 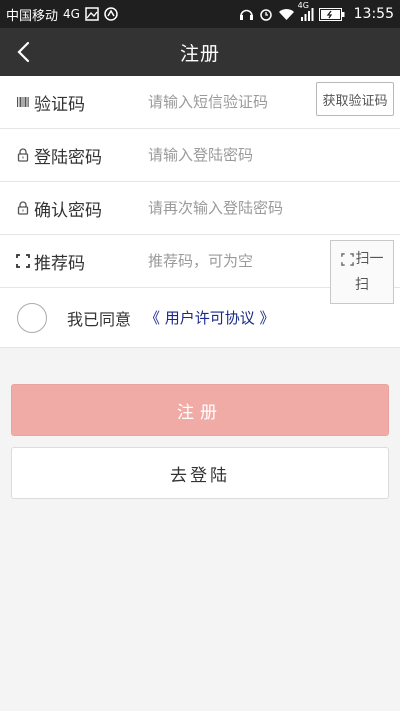 I want to click on scan-button: 扫一 扫, so click(x=362, y=272).